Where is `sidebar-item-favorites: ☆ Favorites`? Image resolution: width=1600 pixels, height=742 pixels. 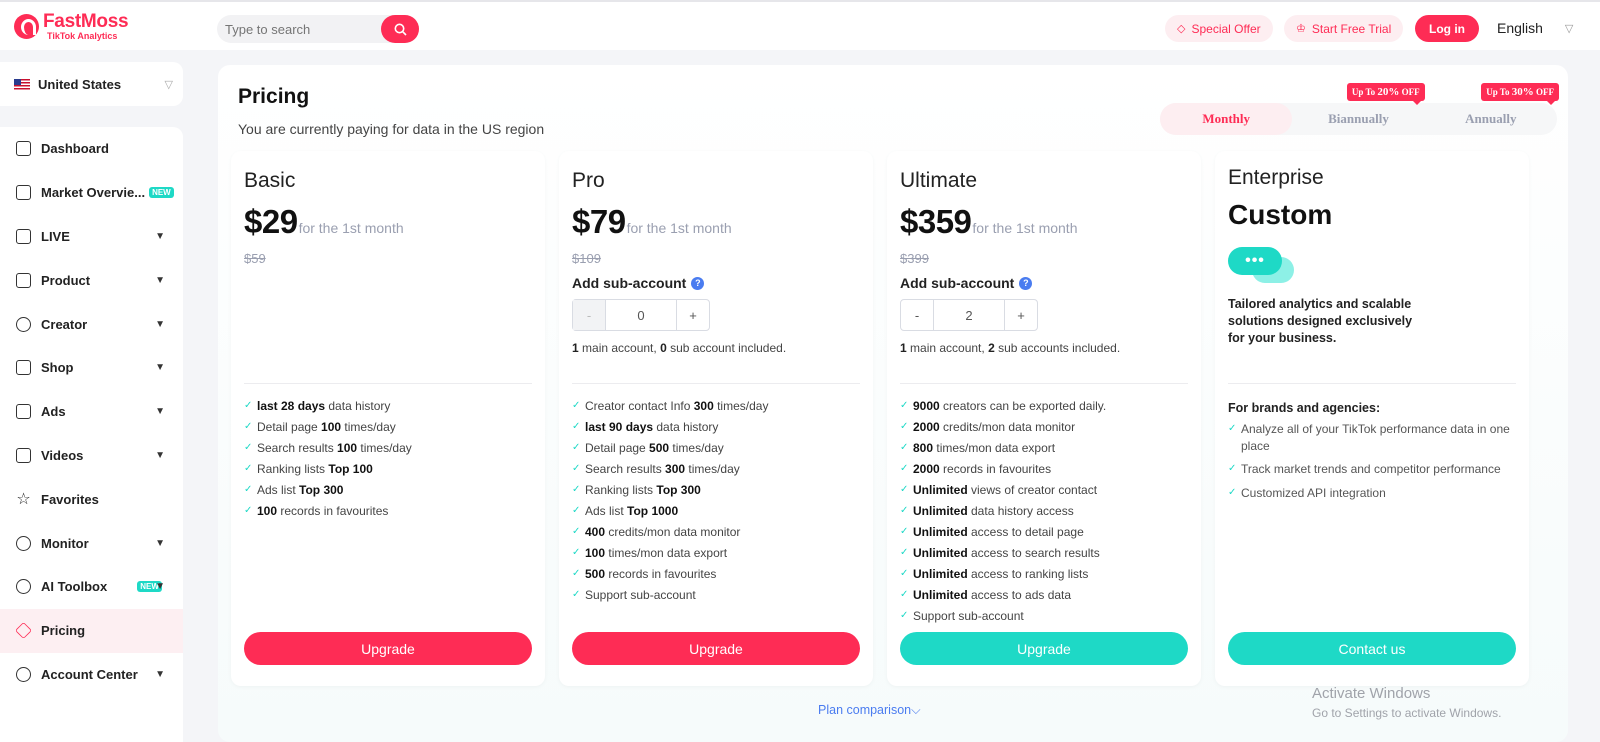 sidebar-item-favorites: ☆ Favorites is located at coordinates (91, 499).